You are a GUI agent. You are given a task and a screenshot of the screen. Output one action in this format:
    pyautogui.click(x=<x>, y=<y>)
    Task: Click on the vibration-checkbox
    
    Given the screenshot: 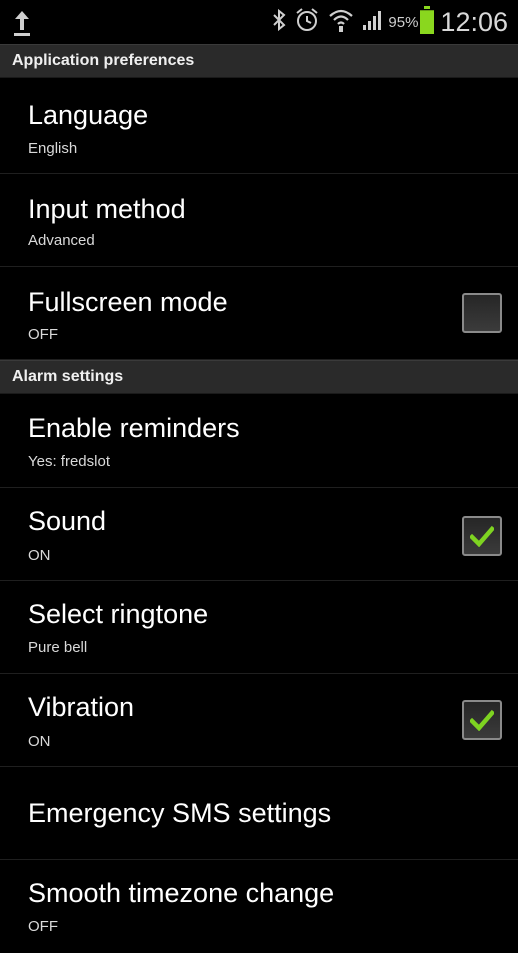 What is the action you would take?
    pyautogui.click(x=482, y=720)
    